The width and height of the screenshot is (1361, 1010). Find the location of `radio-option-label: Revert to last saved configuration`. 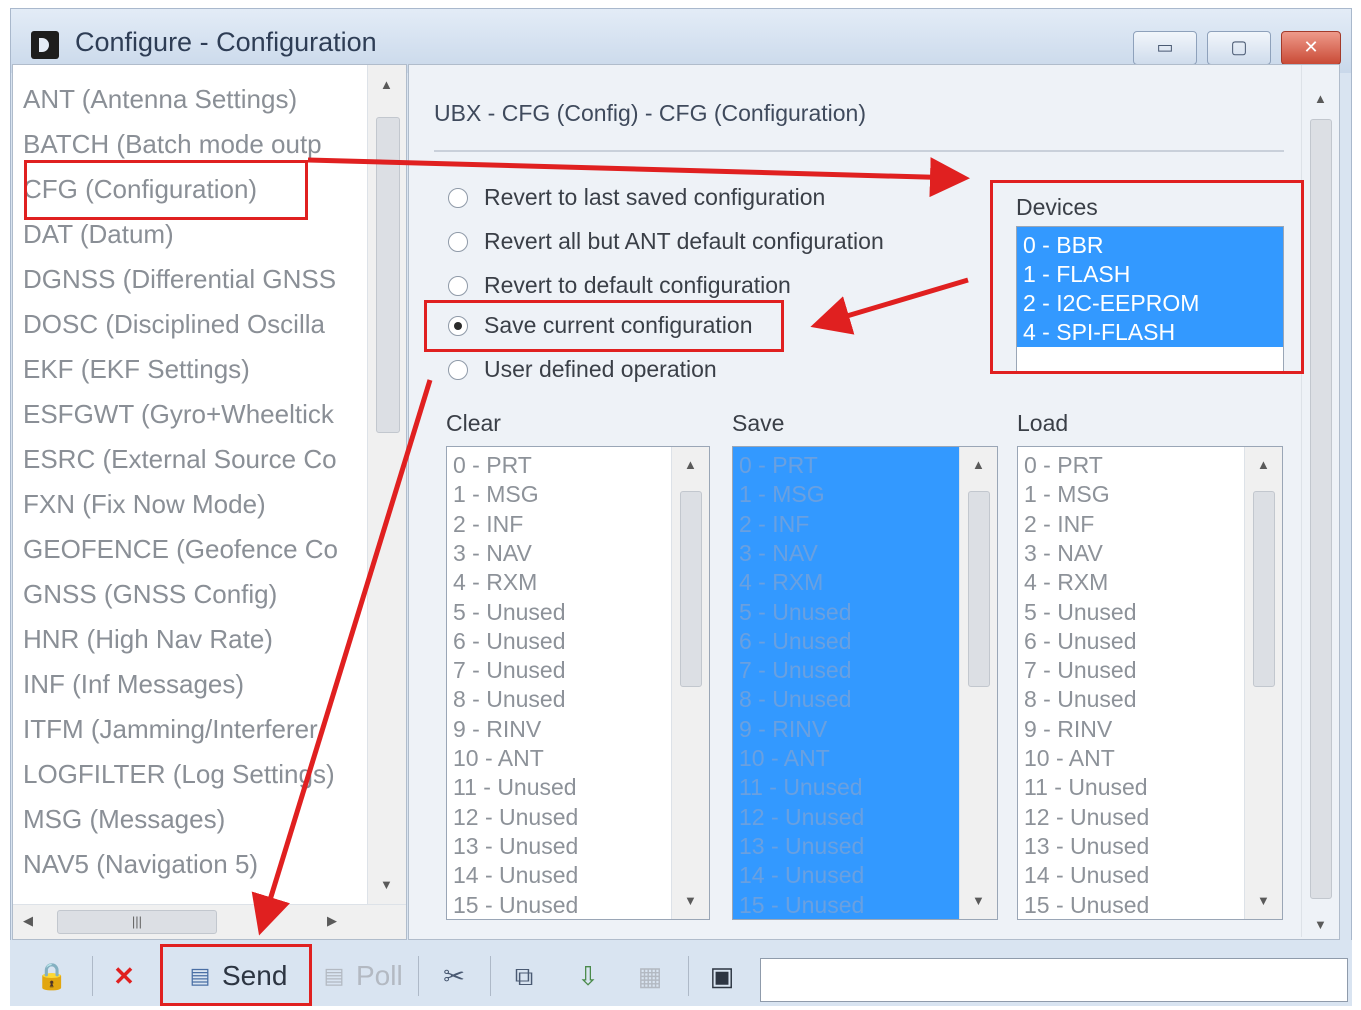

radio-option-label: Revert to last saved configuration is located at coordinates (654, 197).